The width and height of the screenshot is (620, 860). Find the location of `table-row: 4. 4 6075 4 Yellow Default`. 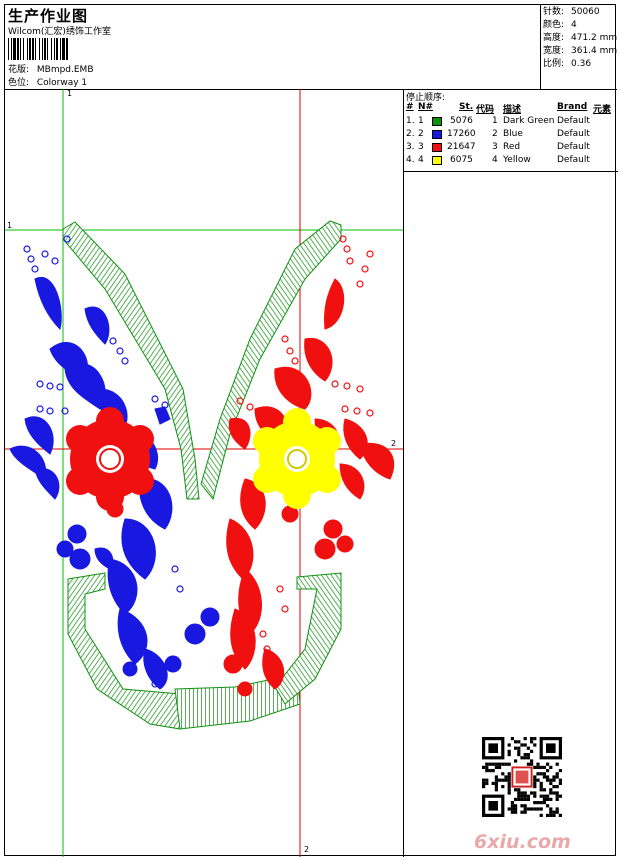

table-row: 4. 4 6075 4 Yellow Default is located at coordinates (511, 161).